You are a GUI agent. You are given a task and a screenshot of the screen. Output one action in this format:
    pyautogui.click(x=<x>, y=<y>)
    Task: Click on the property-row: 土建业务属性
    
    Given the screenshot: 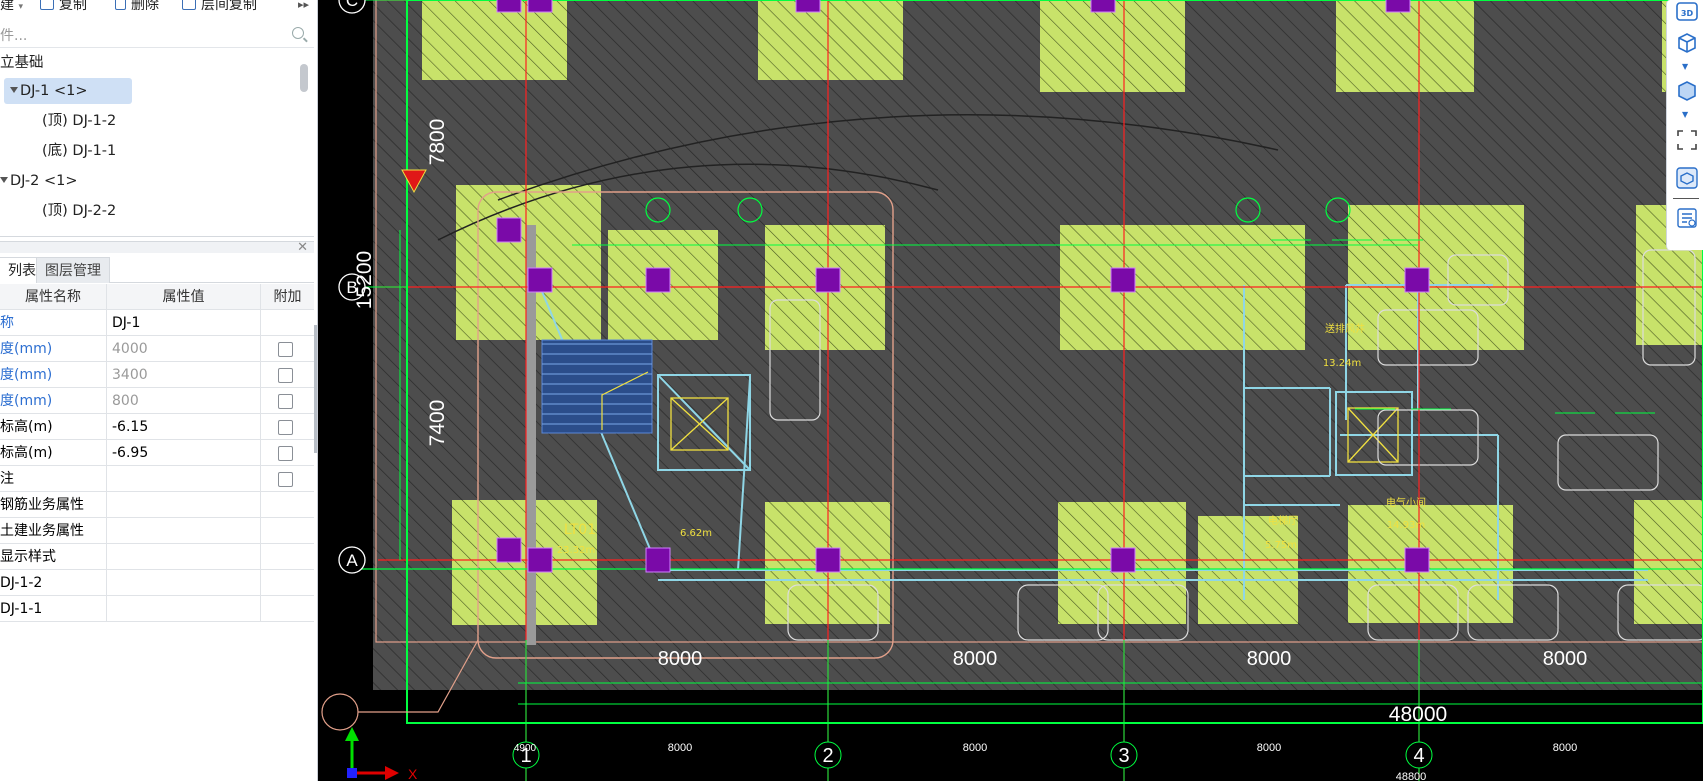 What is the action you would take?
    pyautogui.click(x=157, y=531)
    